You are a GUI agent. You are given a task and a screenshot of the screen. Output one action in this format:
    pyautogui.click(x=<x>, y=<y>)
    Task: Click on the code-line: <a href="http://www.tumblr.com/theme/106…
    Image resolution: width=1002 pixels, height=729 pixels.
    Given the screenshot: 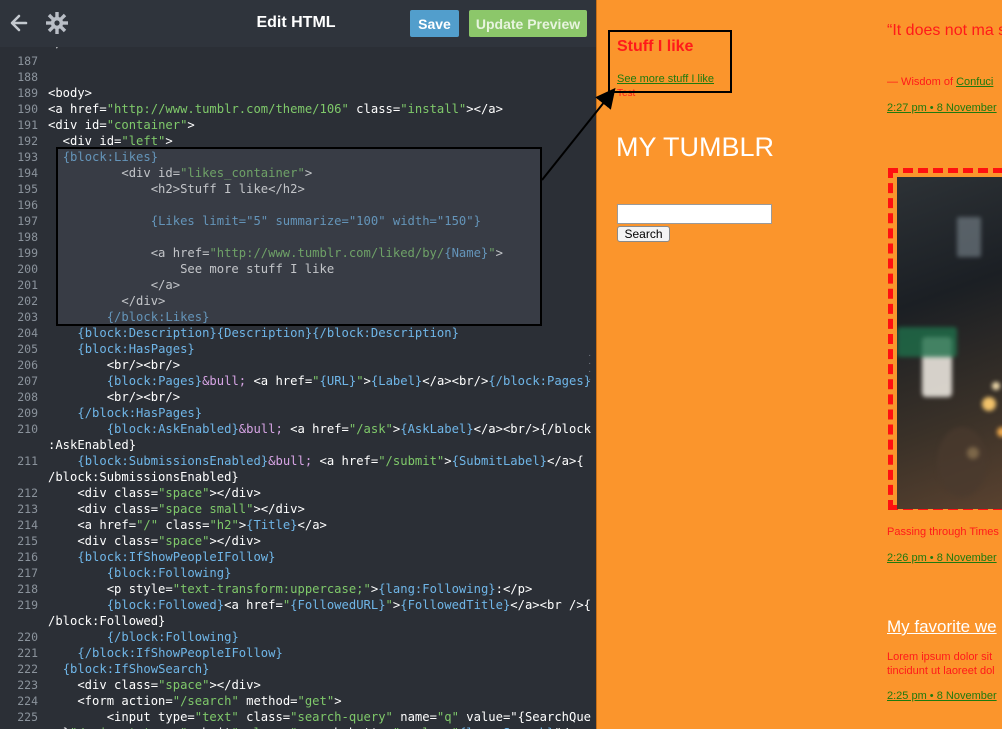 What is the action you would take?
    pyautogui.click(x=275, y=109)
    